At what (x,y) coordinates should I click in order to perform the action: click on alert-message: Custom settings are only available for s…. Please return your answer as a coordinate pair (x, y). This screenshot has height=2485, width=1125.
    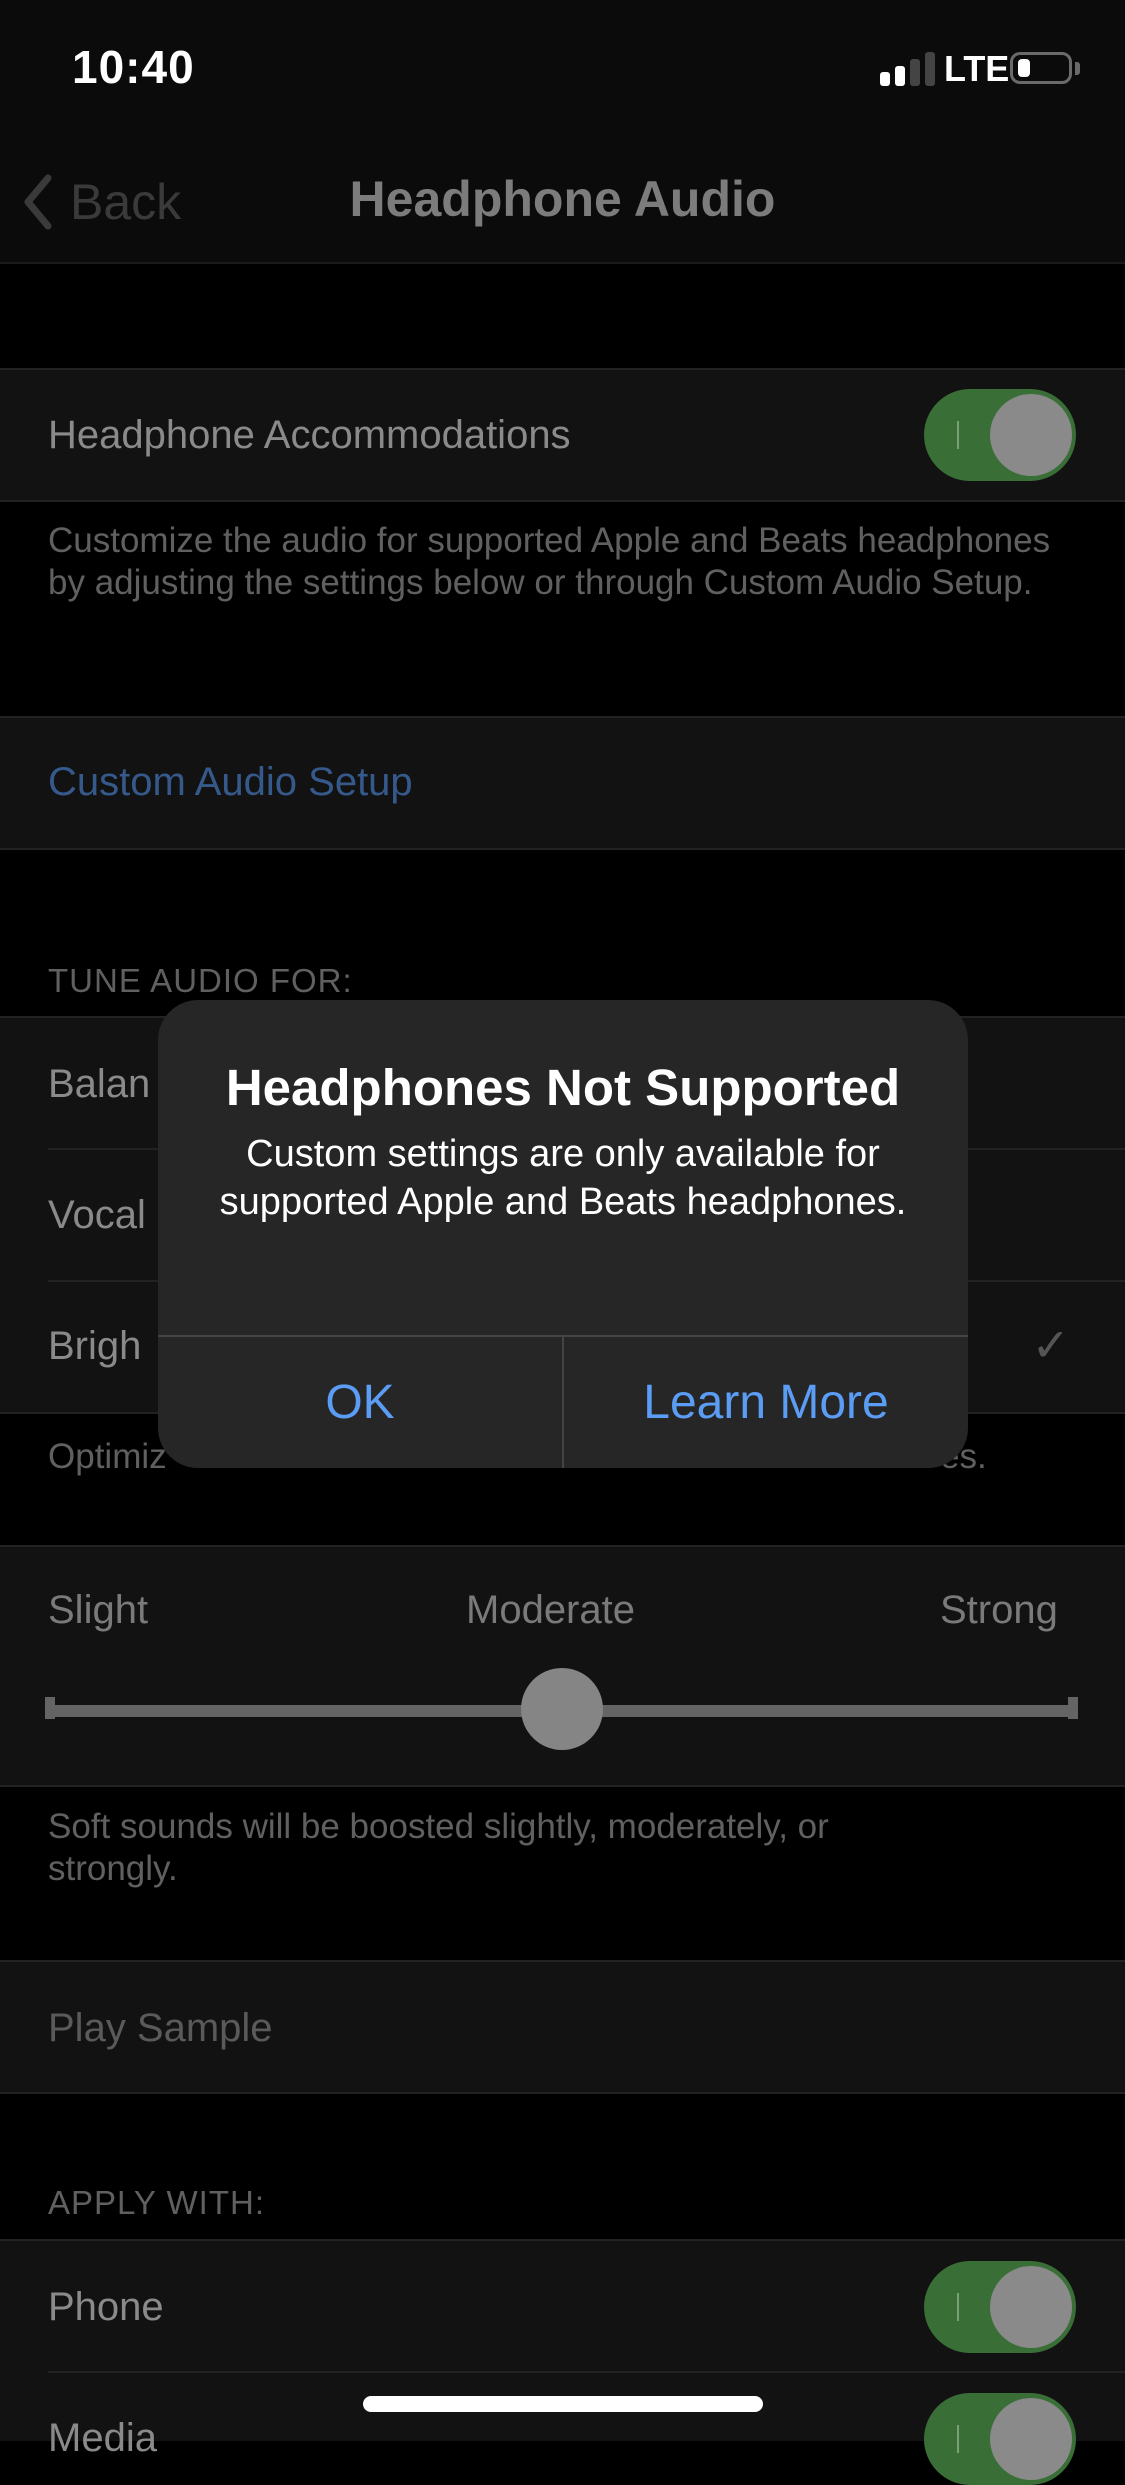
    Looking at the image, I should click on (563, 1178).